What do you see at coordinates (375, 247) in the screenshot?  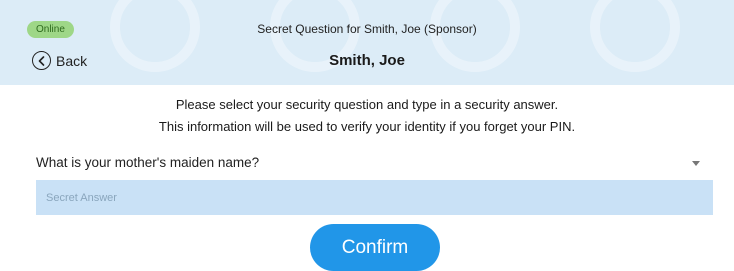 I see `confirm-button: Confirm` at bounding box center [375, 247].